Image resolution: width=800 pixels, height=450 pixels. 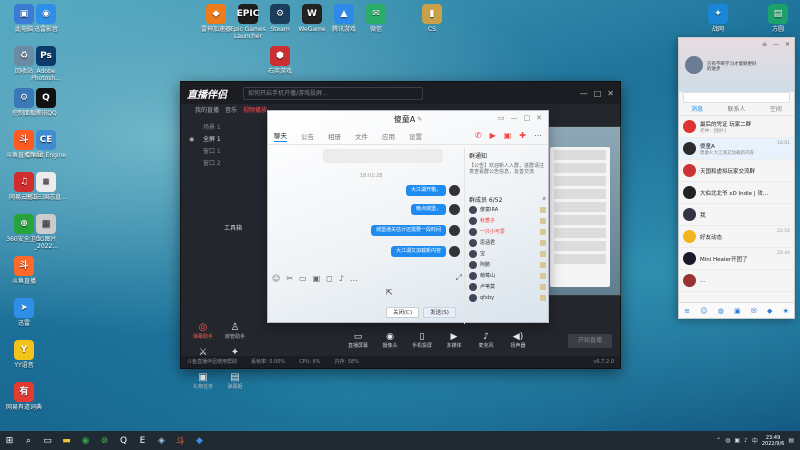 I want to click on conversation-item: 好友动态 22:54, so click(x=736, y=237).